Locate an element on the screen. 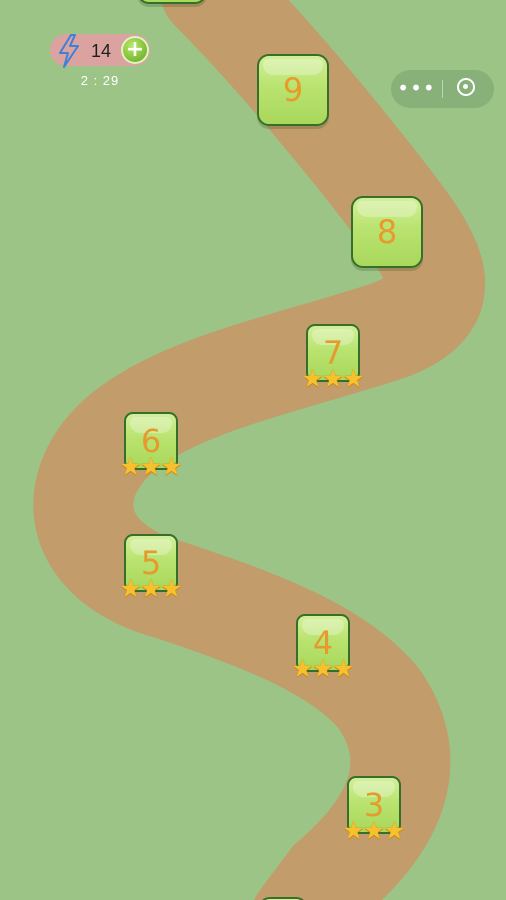 This screenshot has height=900, width=506. lightning-bolt-icon is located at coordinates (69, 51).